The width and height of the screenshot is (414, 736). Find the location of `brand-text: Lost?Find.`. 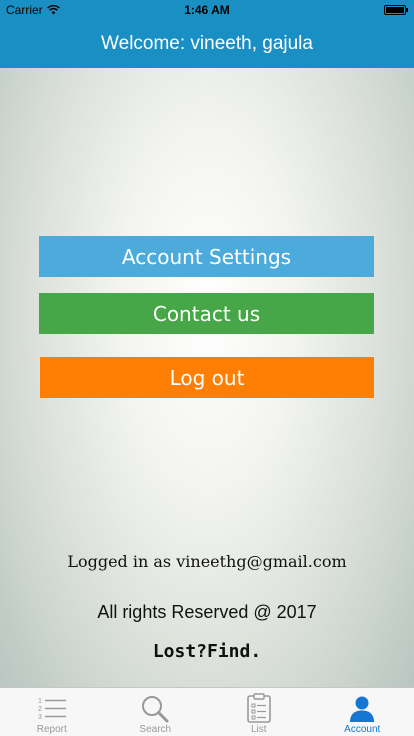

brand-text: Lost?Find. is located at coordinates (207, 651).